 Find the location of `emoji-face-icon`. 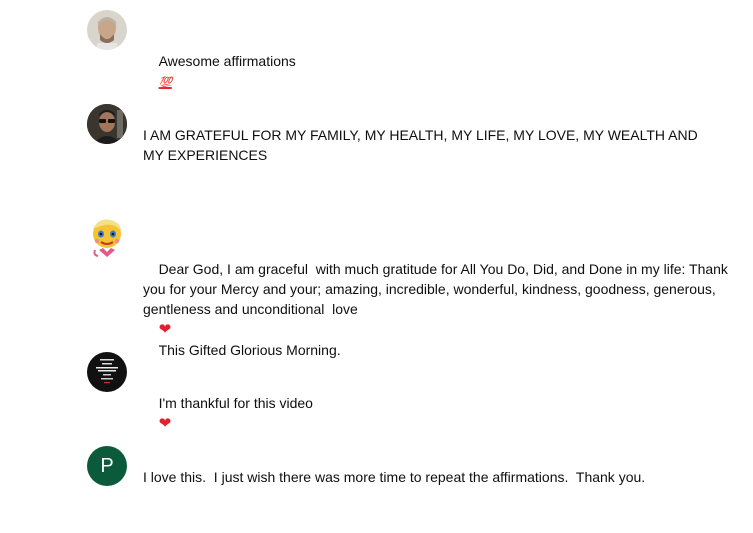

emoji-face-icon is located at coordinates (107, 238).